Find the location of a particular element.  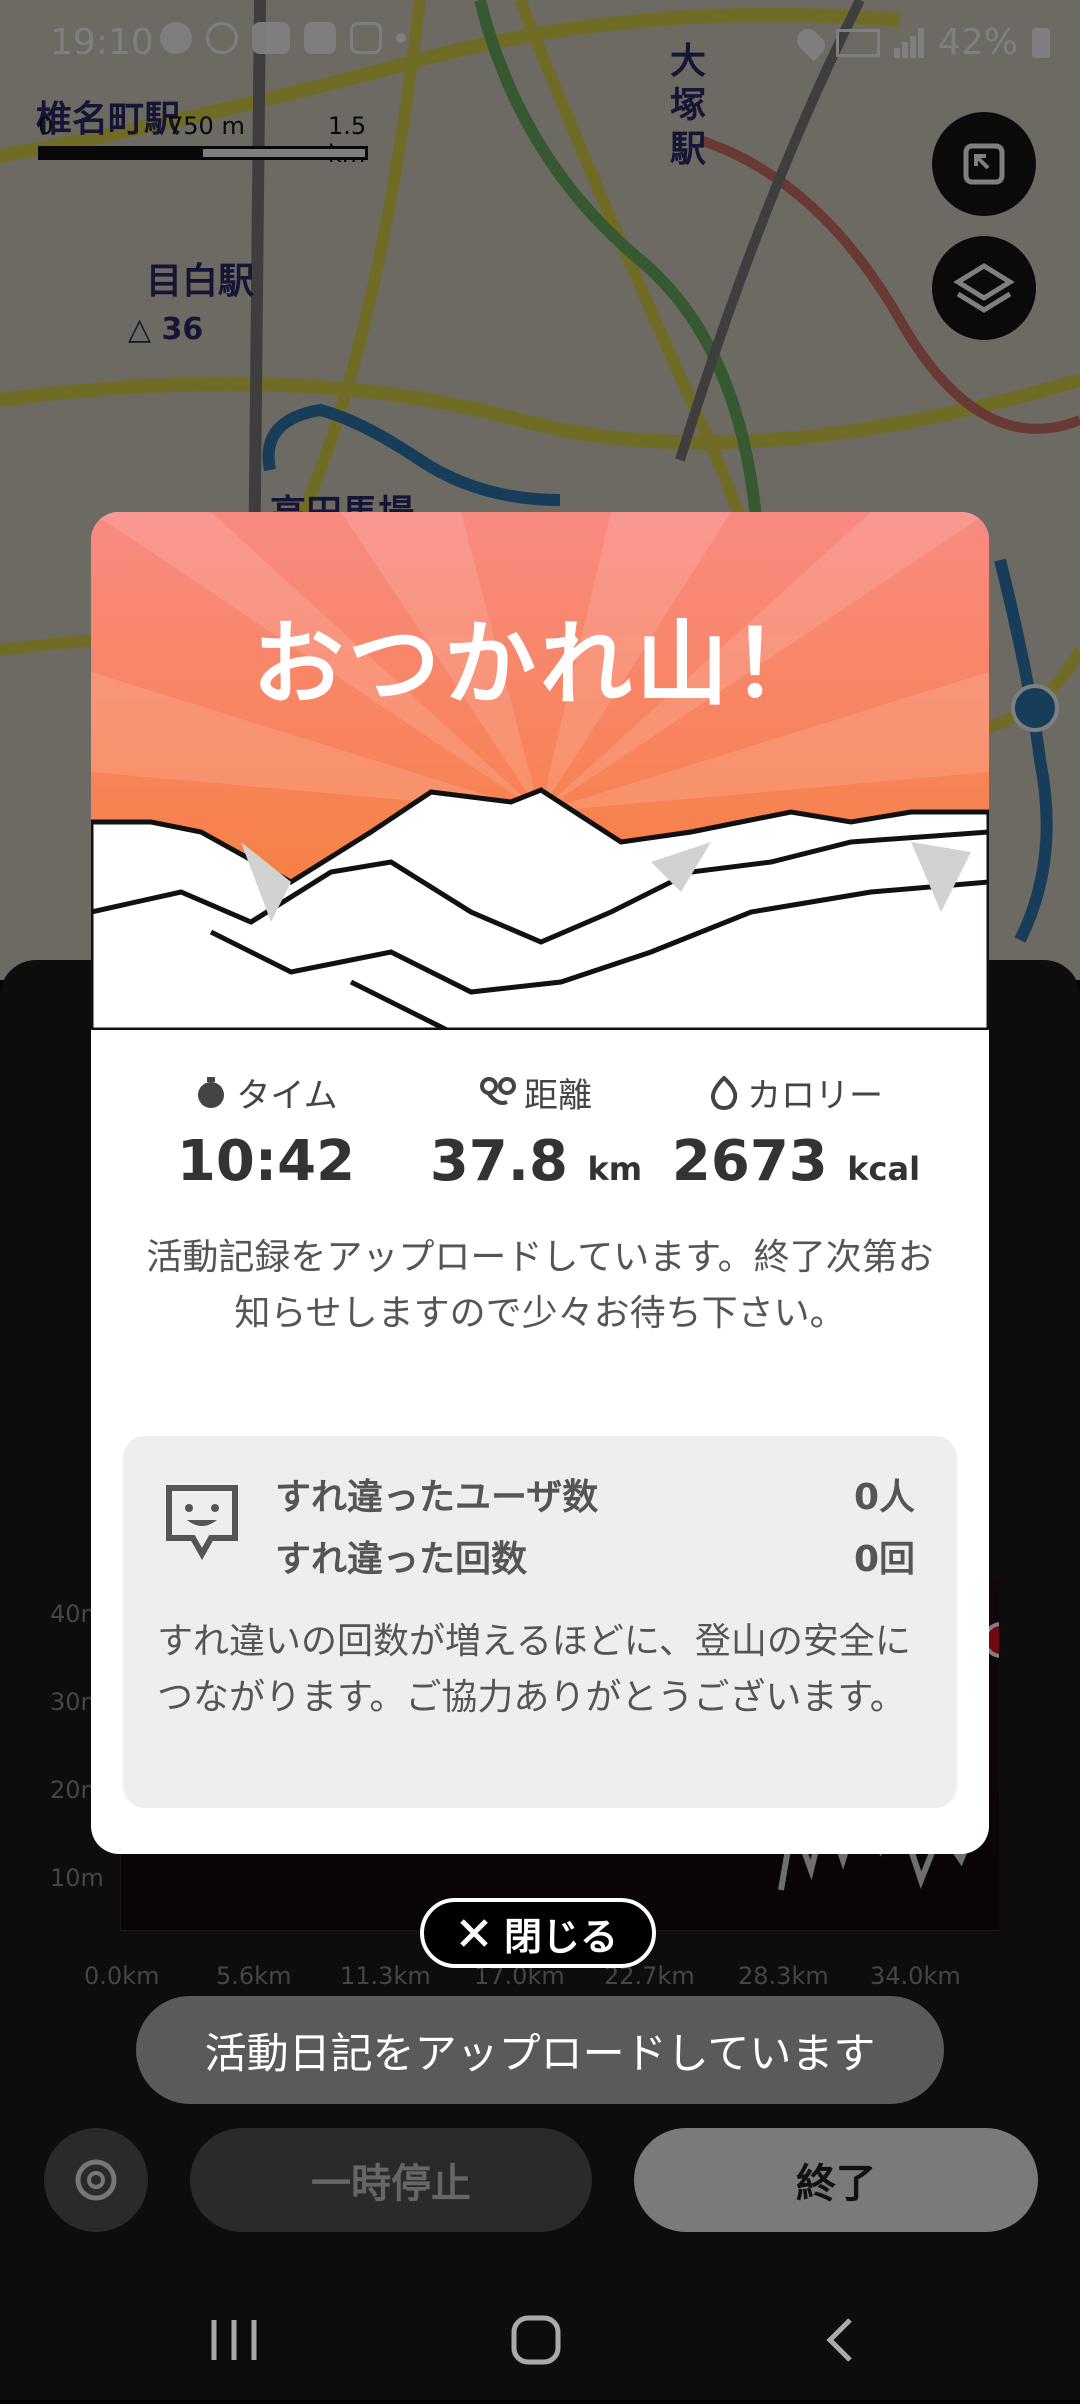

stat-distance: 距離 37.8 km is located at coordinates (536, 1131).